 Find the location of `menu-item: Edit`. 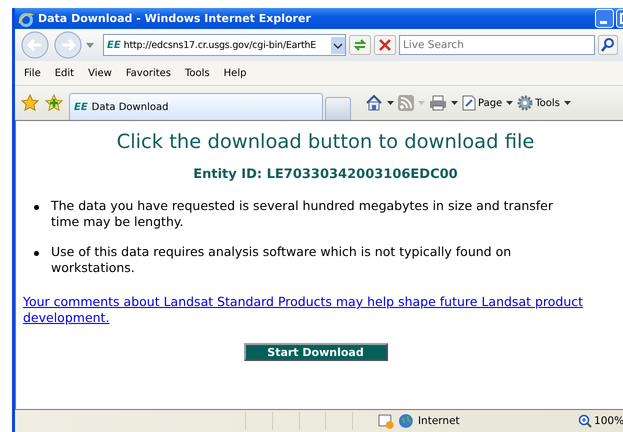

menu-item: Edit is located at coordinates (67, 73).